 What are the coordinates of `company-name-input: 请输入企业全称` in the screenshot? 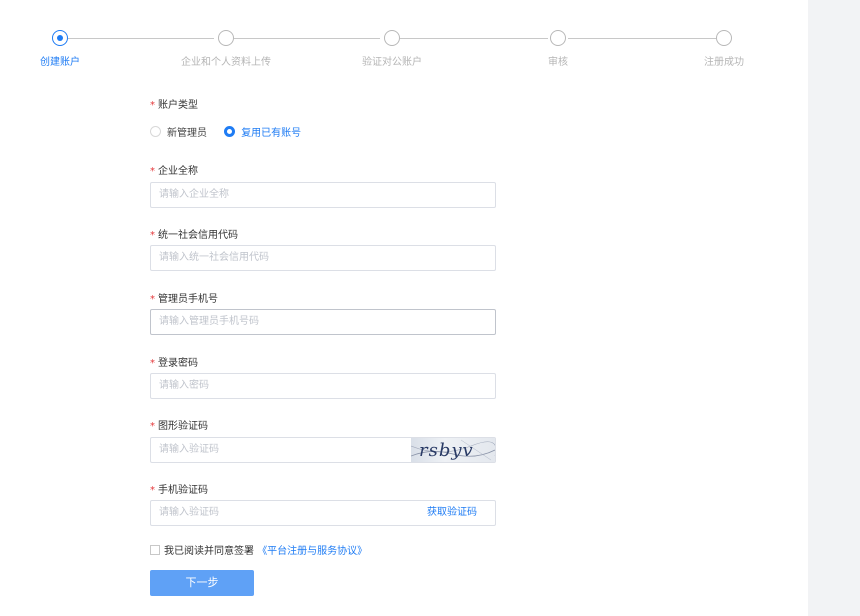 It's located at (323, 195).